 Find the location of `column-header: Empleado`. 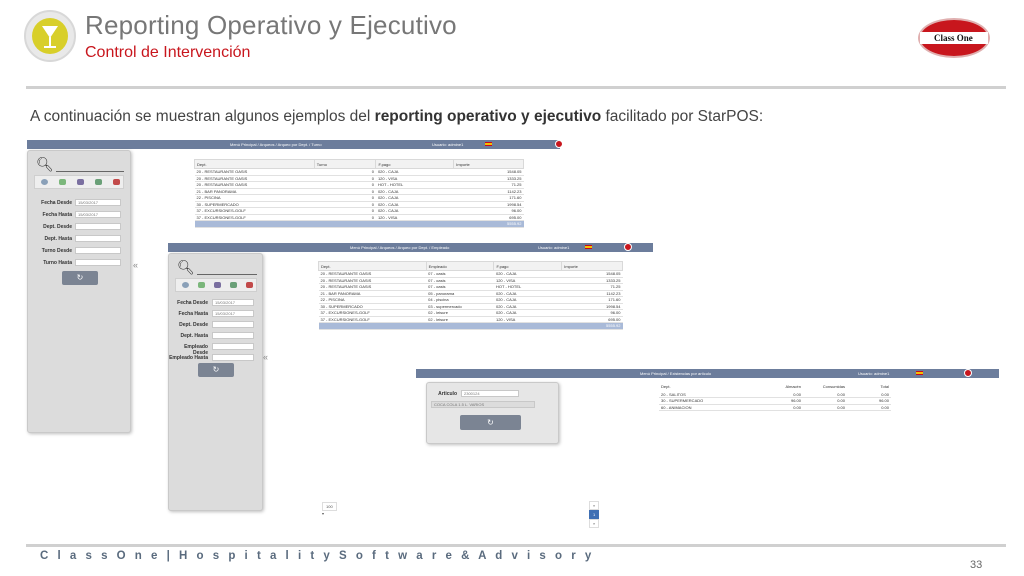

column-header: Empleado is located at coordinates (460, 266).